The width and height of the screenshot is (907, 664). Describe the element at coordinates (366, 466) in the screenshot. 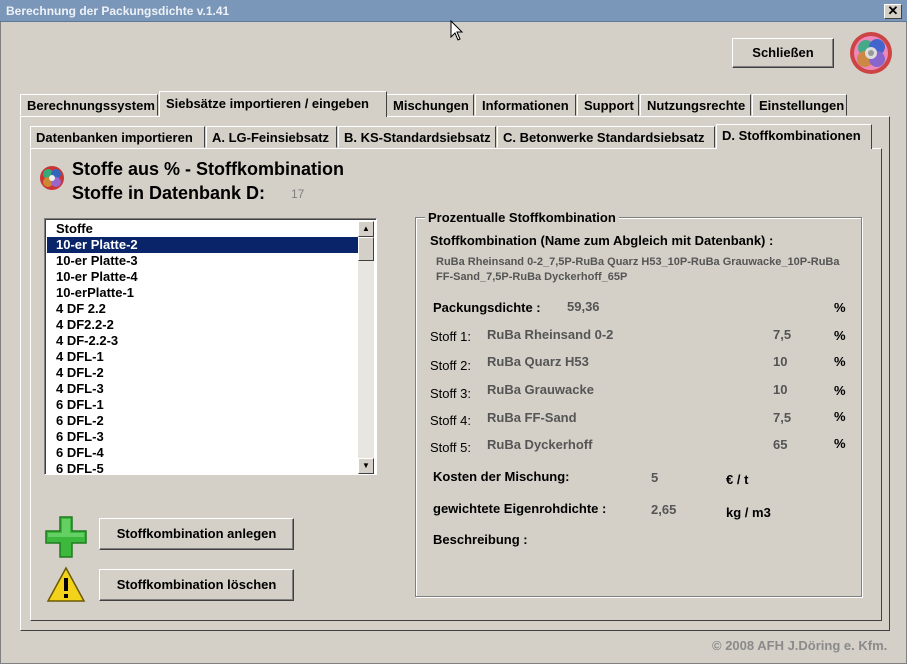

I see `scroll-down-arrow-icon: ▼` at that location.